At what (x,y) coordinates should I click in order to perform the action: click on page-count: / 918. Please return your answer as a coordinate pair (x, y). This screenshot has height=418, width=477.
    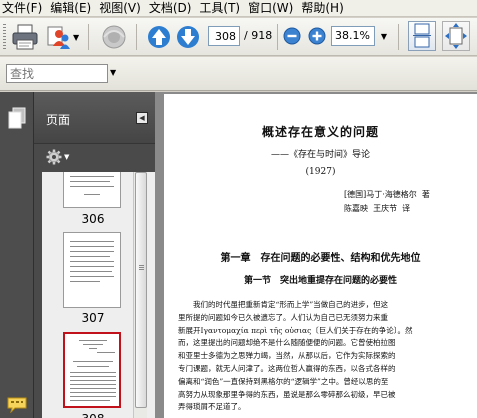
    Looking at the image, I should click on (258, 35).